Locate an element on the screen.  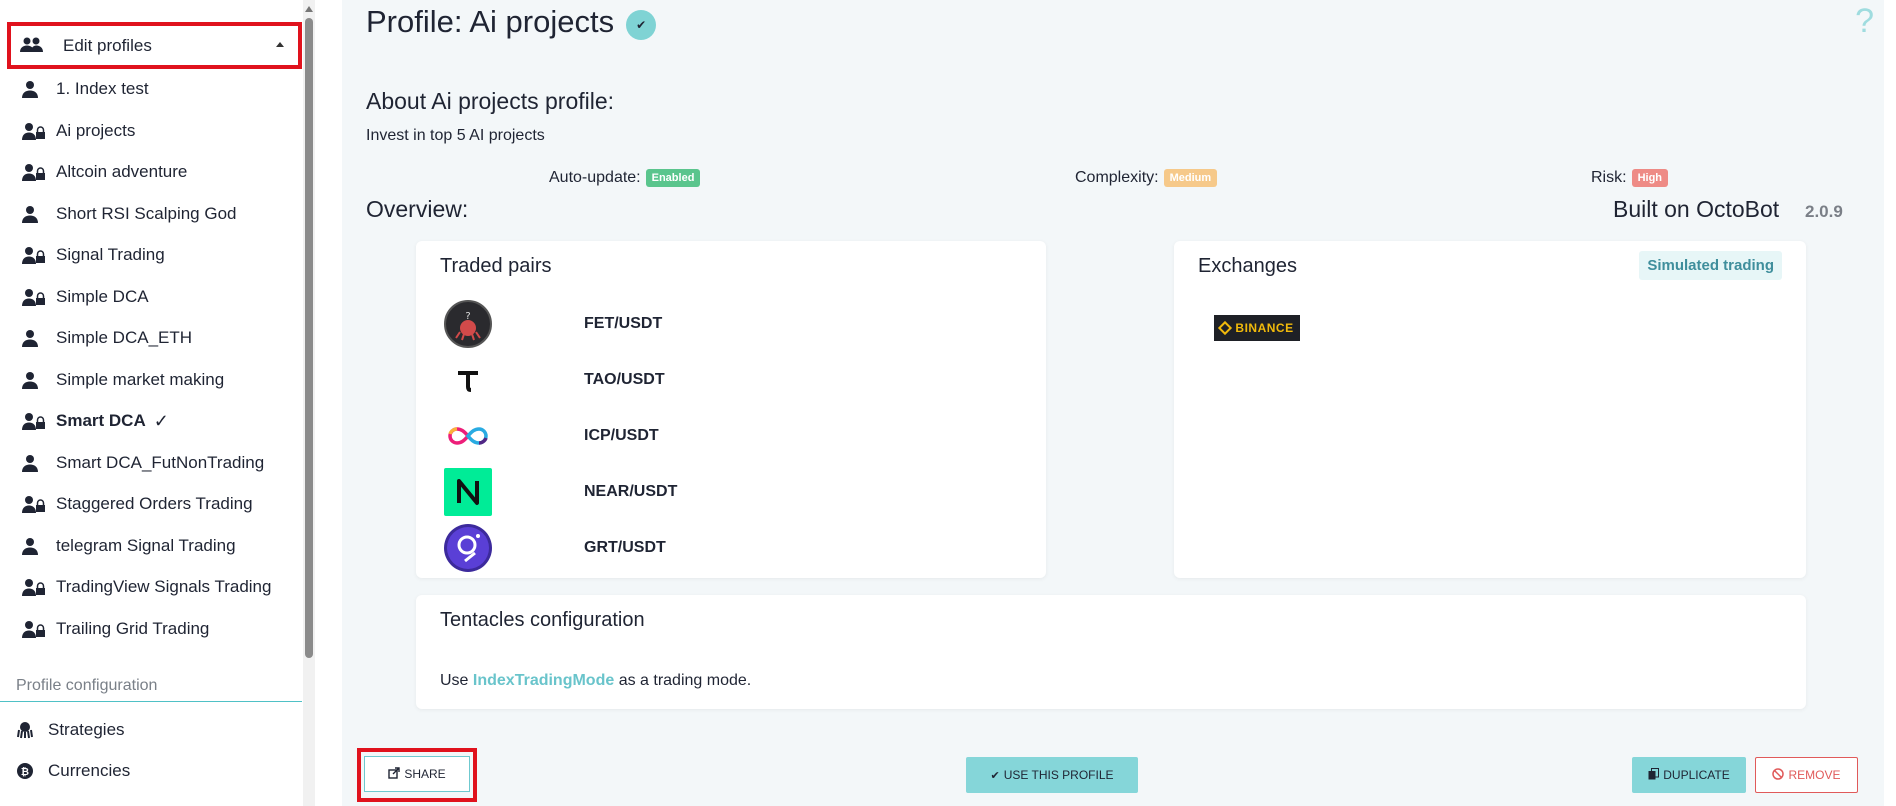
tentacles-text-before: Use is located at coordinates (456, 680).